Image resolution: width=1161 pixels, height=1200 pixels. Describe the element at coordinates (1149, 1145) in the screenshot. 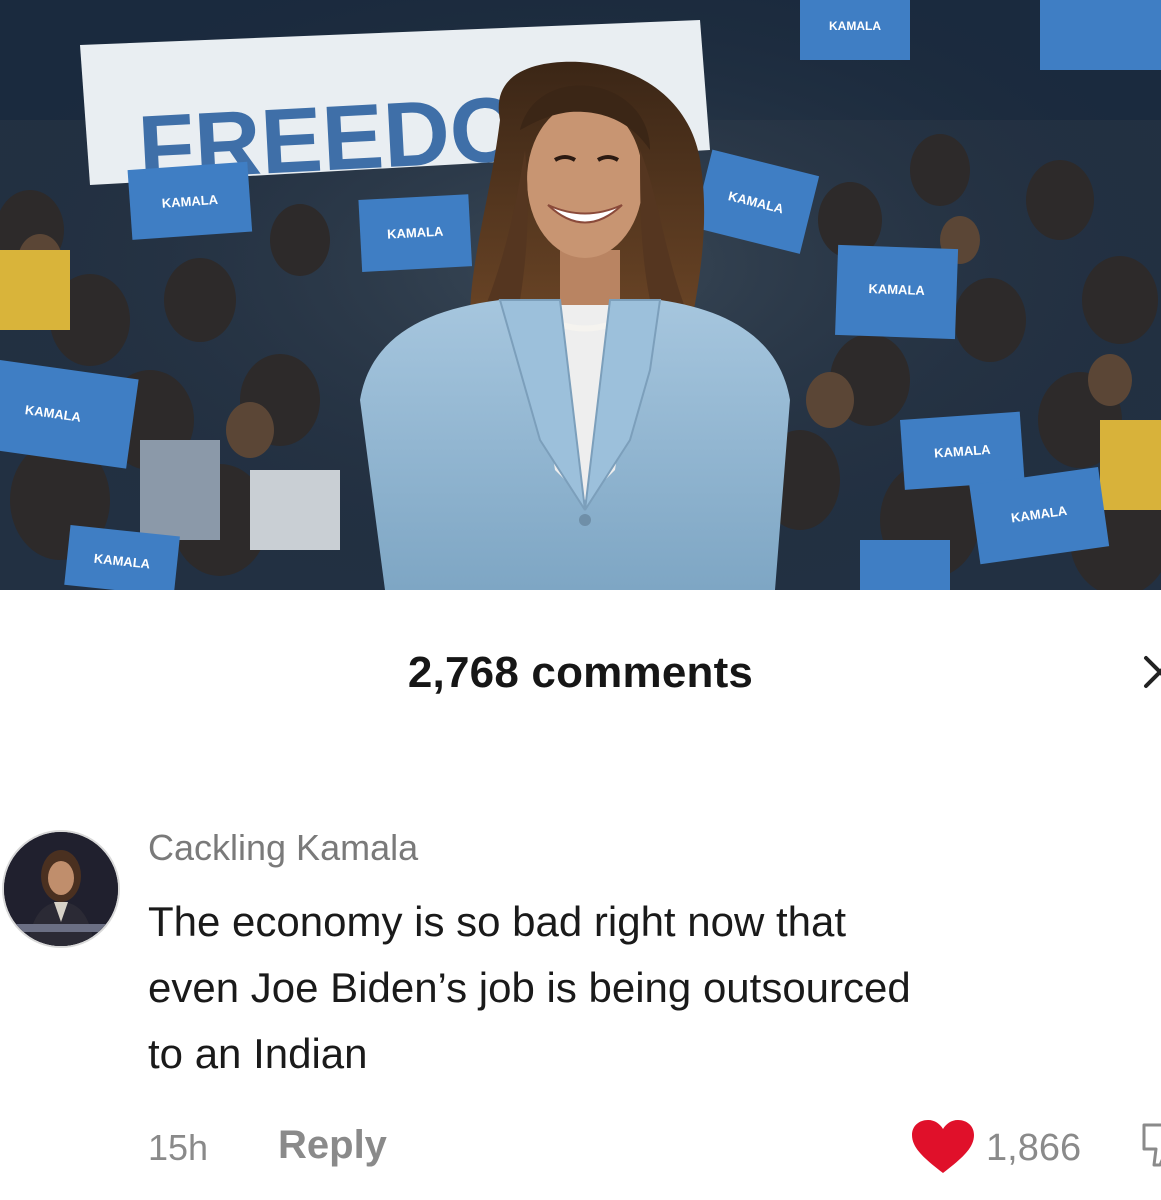

I see `dislike-icon` at that location.